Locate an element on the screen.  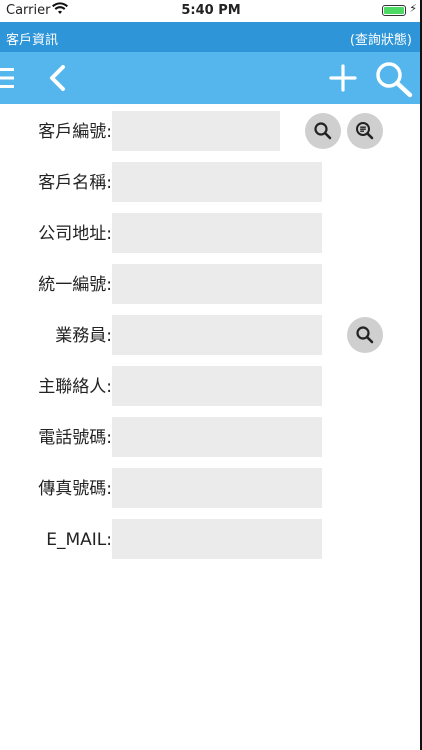
fax-label: 傳真號碼: is located at coordinates (75, 489).